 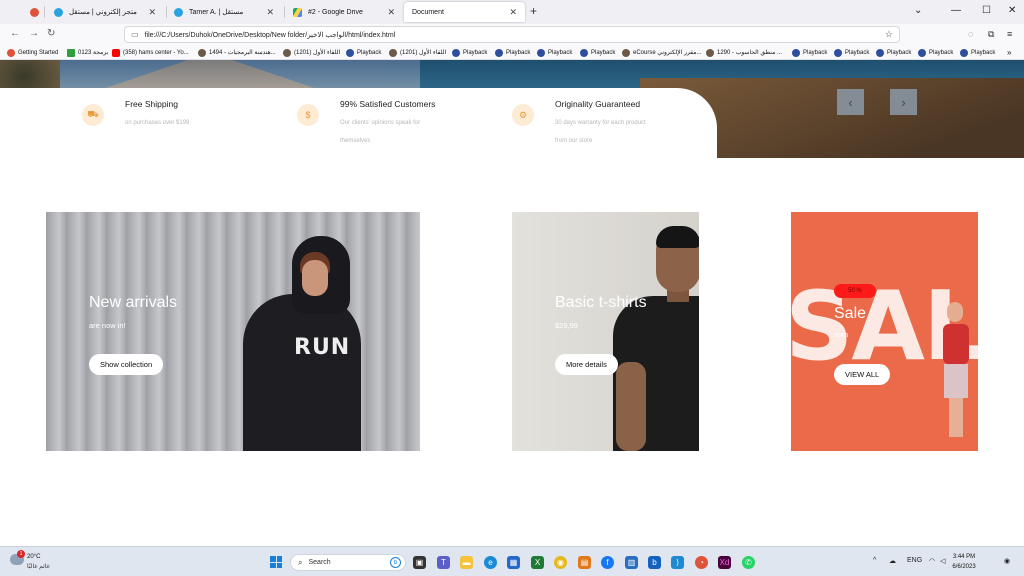 What do you see at coordinates (903, 102) in the screenshot?
I see `carousel-next-button: ›` at bounding box center [903, 102].